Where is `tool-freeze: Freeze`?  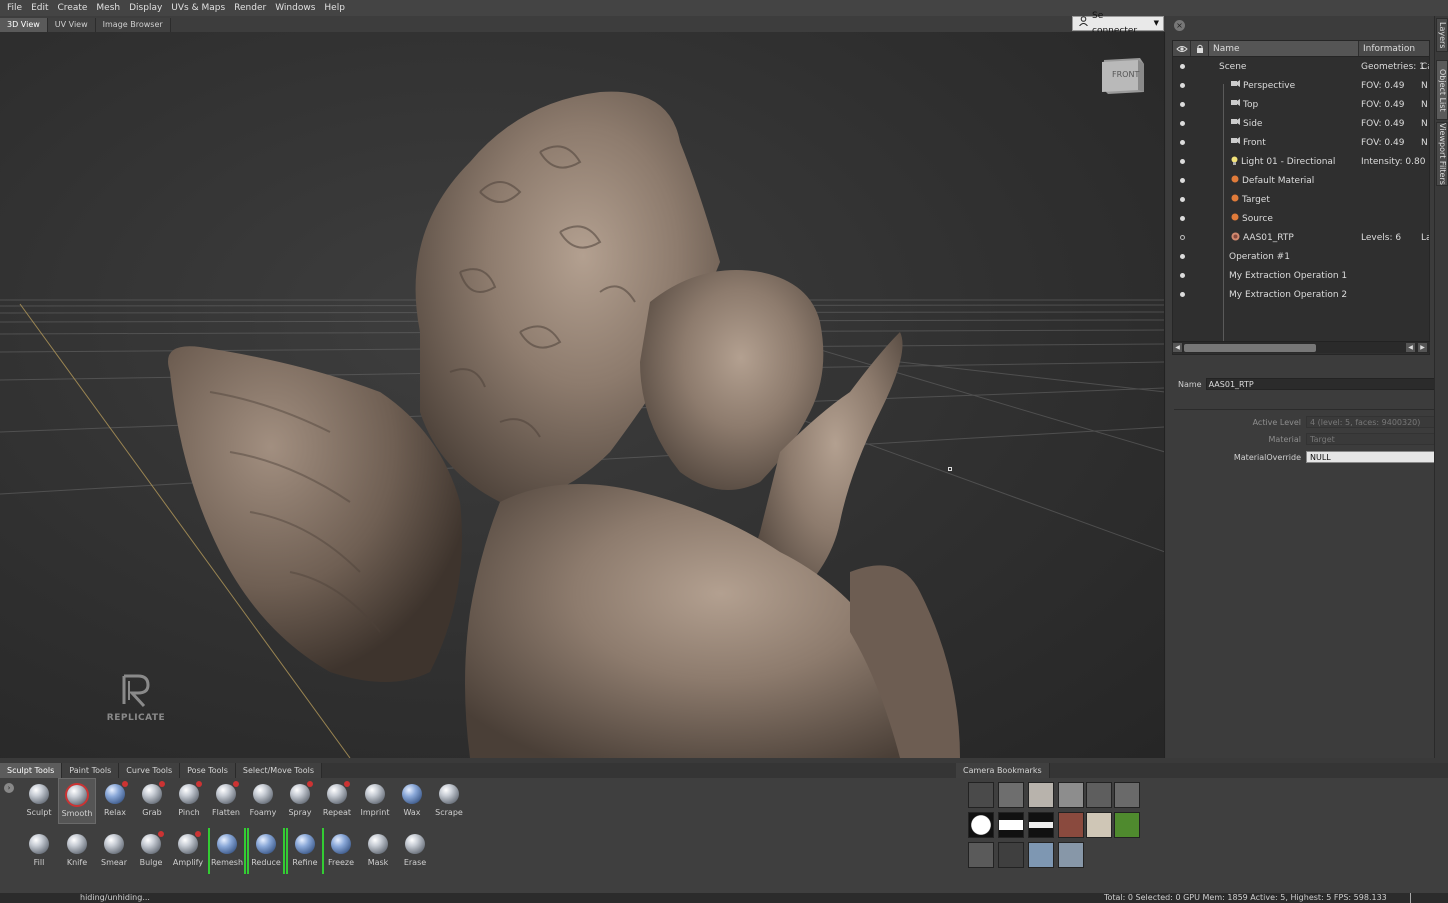
tool-freeze: Freeze is located at coordinates (341, 851).